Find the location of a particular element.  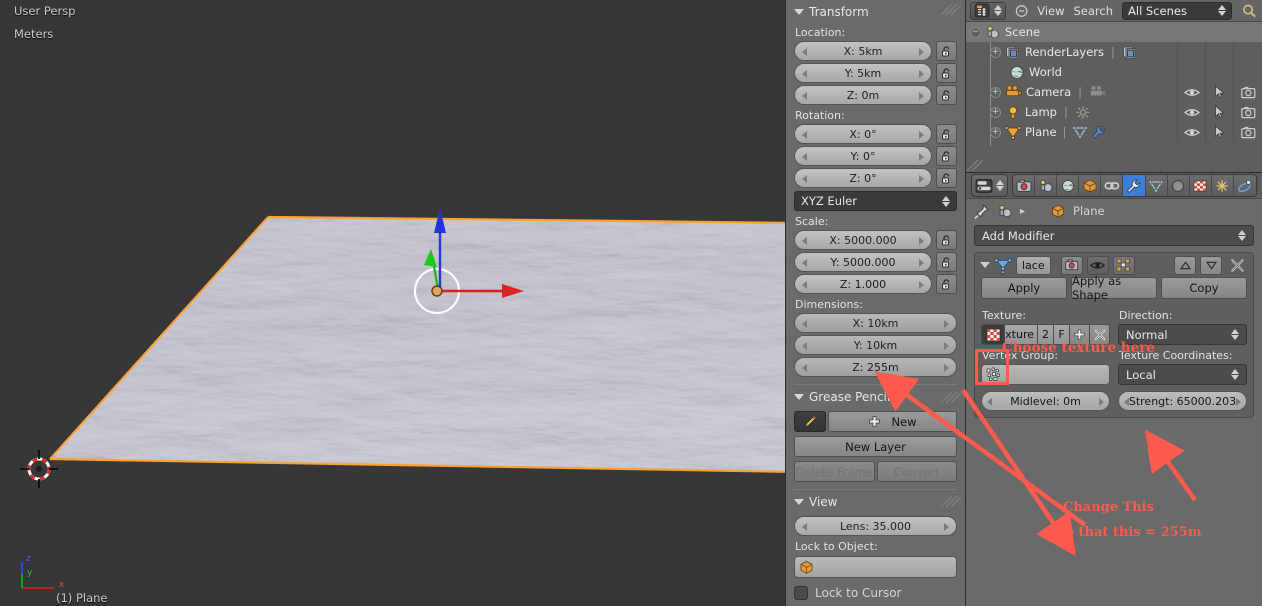

modifier-delete-button is located at coordinates (1237, 265).